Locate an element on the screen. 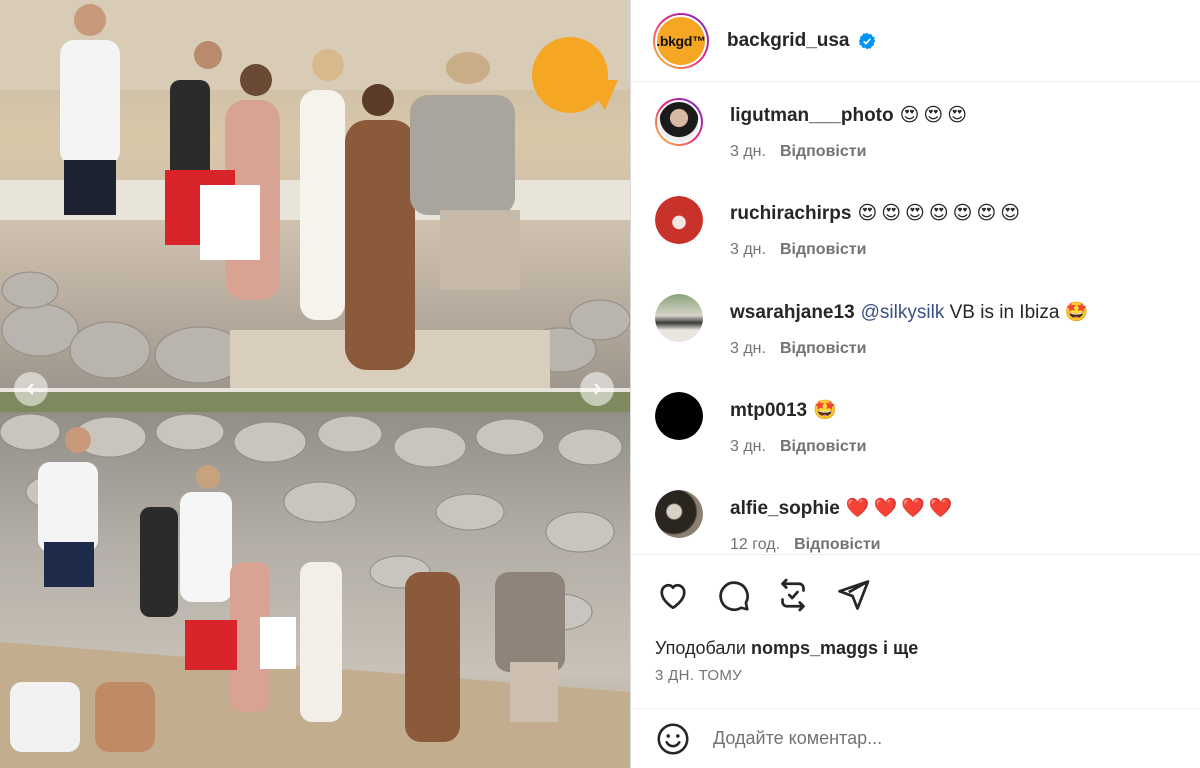 The width and height of the screenshot is (1200, 768). chevron-left-icon is located at coordinates (30, 389).